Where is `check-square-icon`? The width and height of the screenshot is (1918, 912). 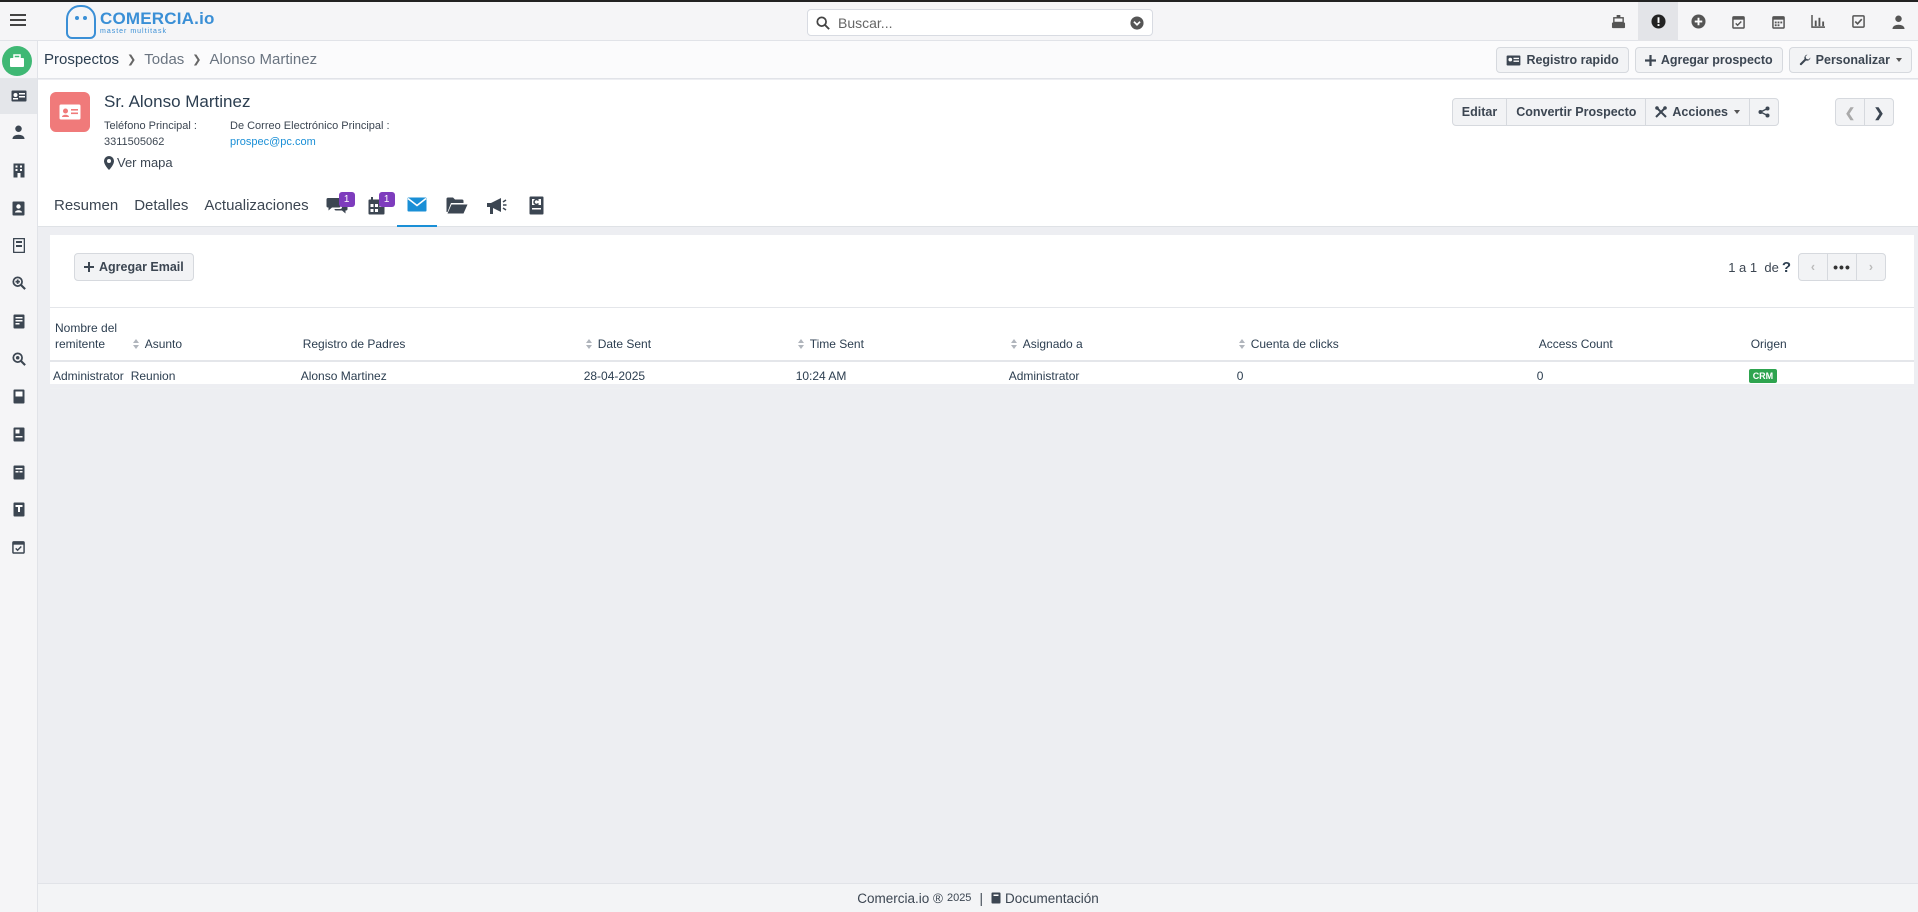 check-square-icon is located at coordinates (1858, 21).